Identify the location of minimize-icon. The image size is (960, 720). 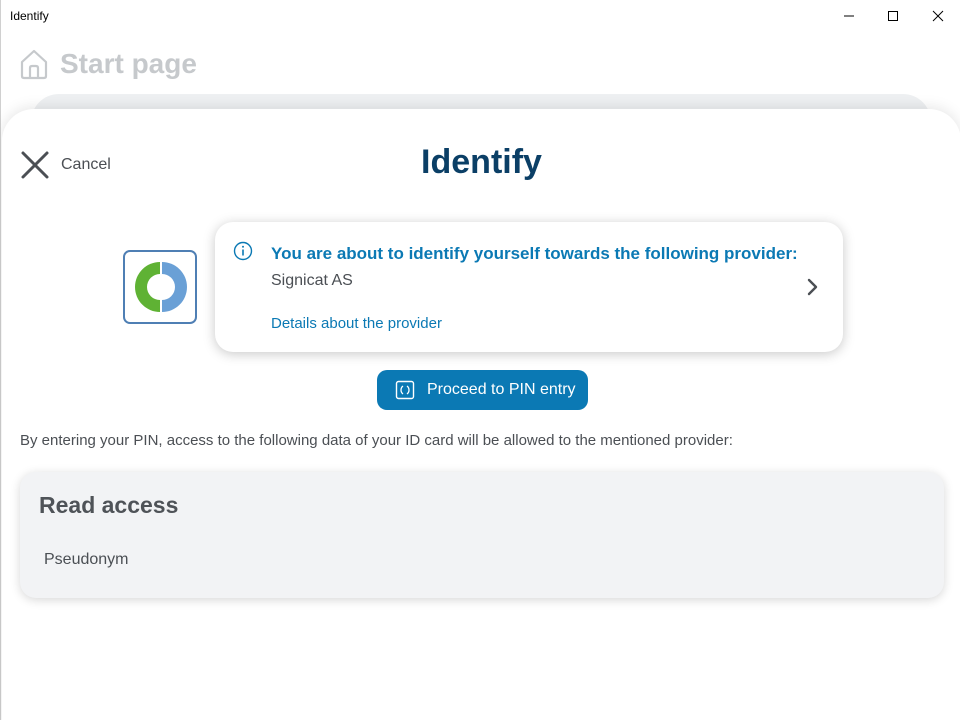
(849, 16).